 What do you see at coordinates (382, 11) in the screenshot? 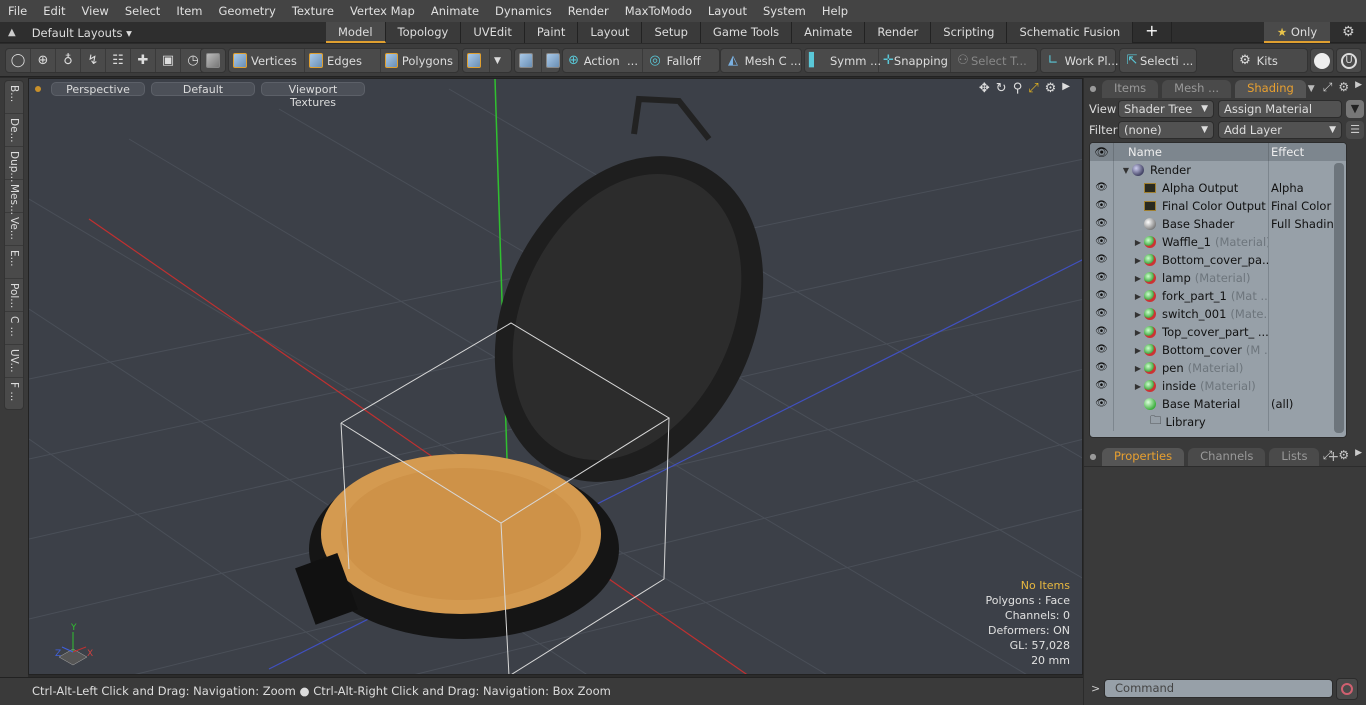
I see `menu-vertex-map: Vertex Map` at bounding box center [382, 11].